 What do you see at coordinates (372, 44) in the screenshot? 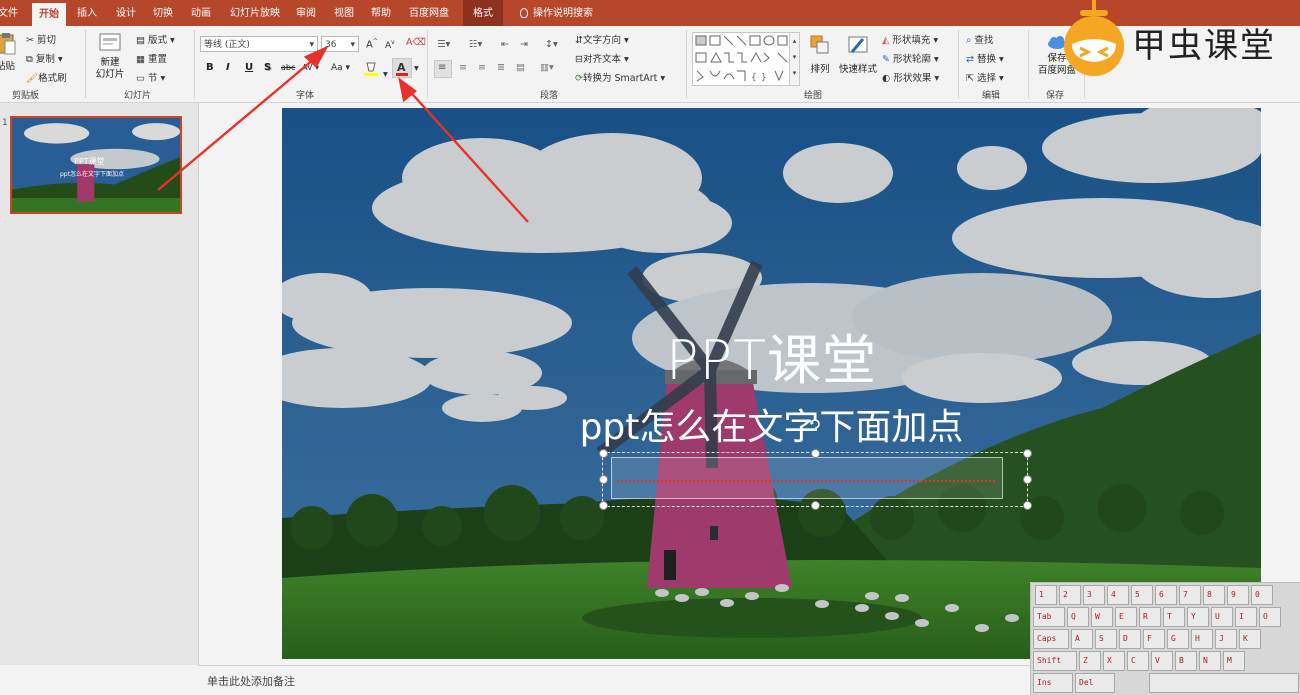
I see `increase-font-size-button: A^` at bounding box center [372, 44].